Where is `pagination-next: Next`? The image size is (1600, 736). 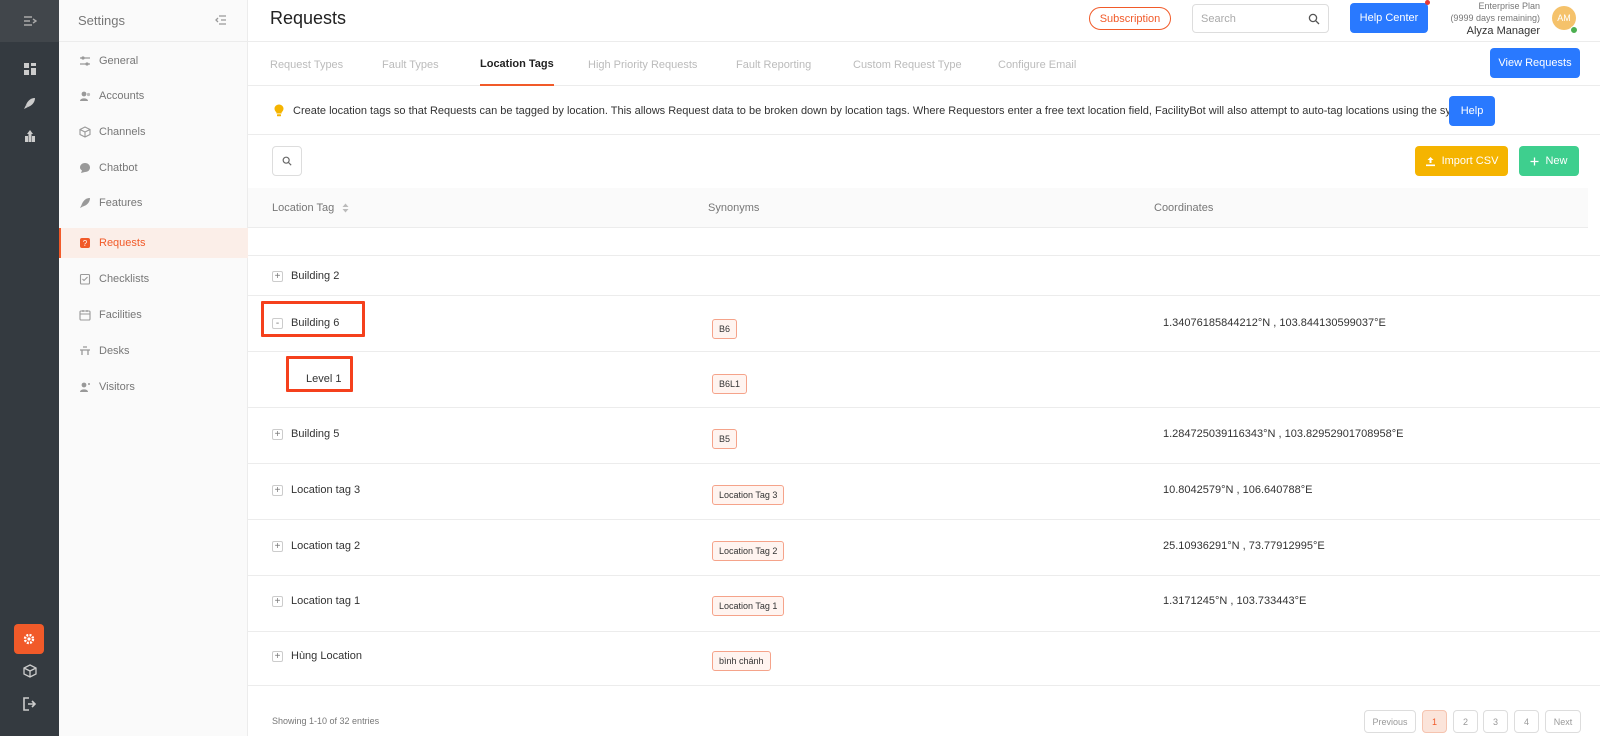 pagination-next: Next is located at coordinates (1563, 721).